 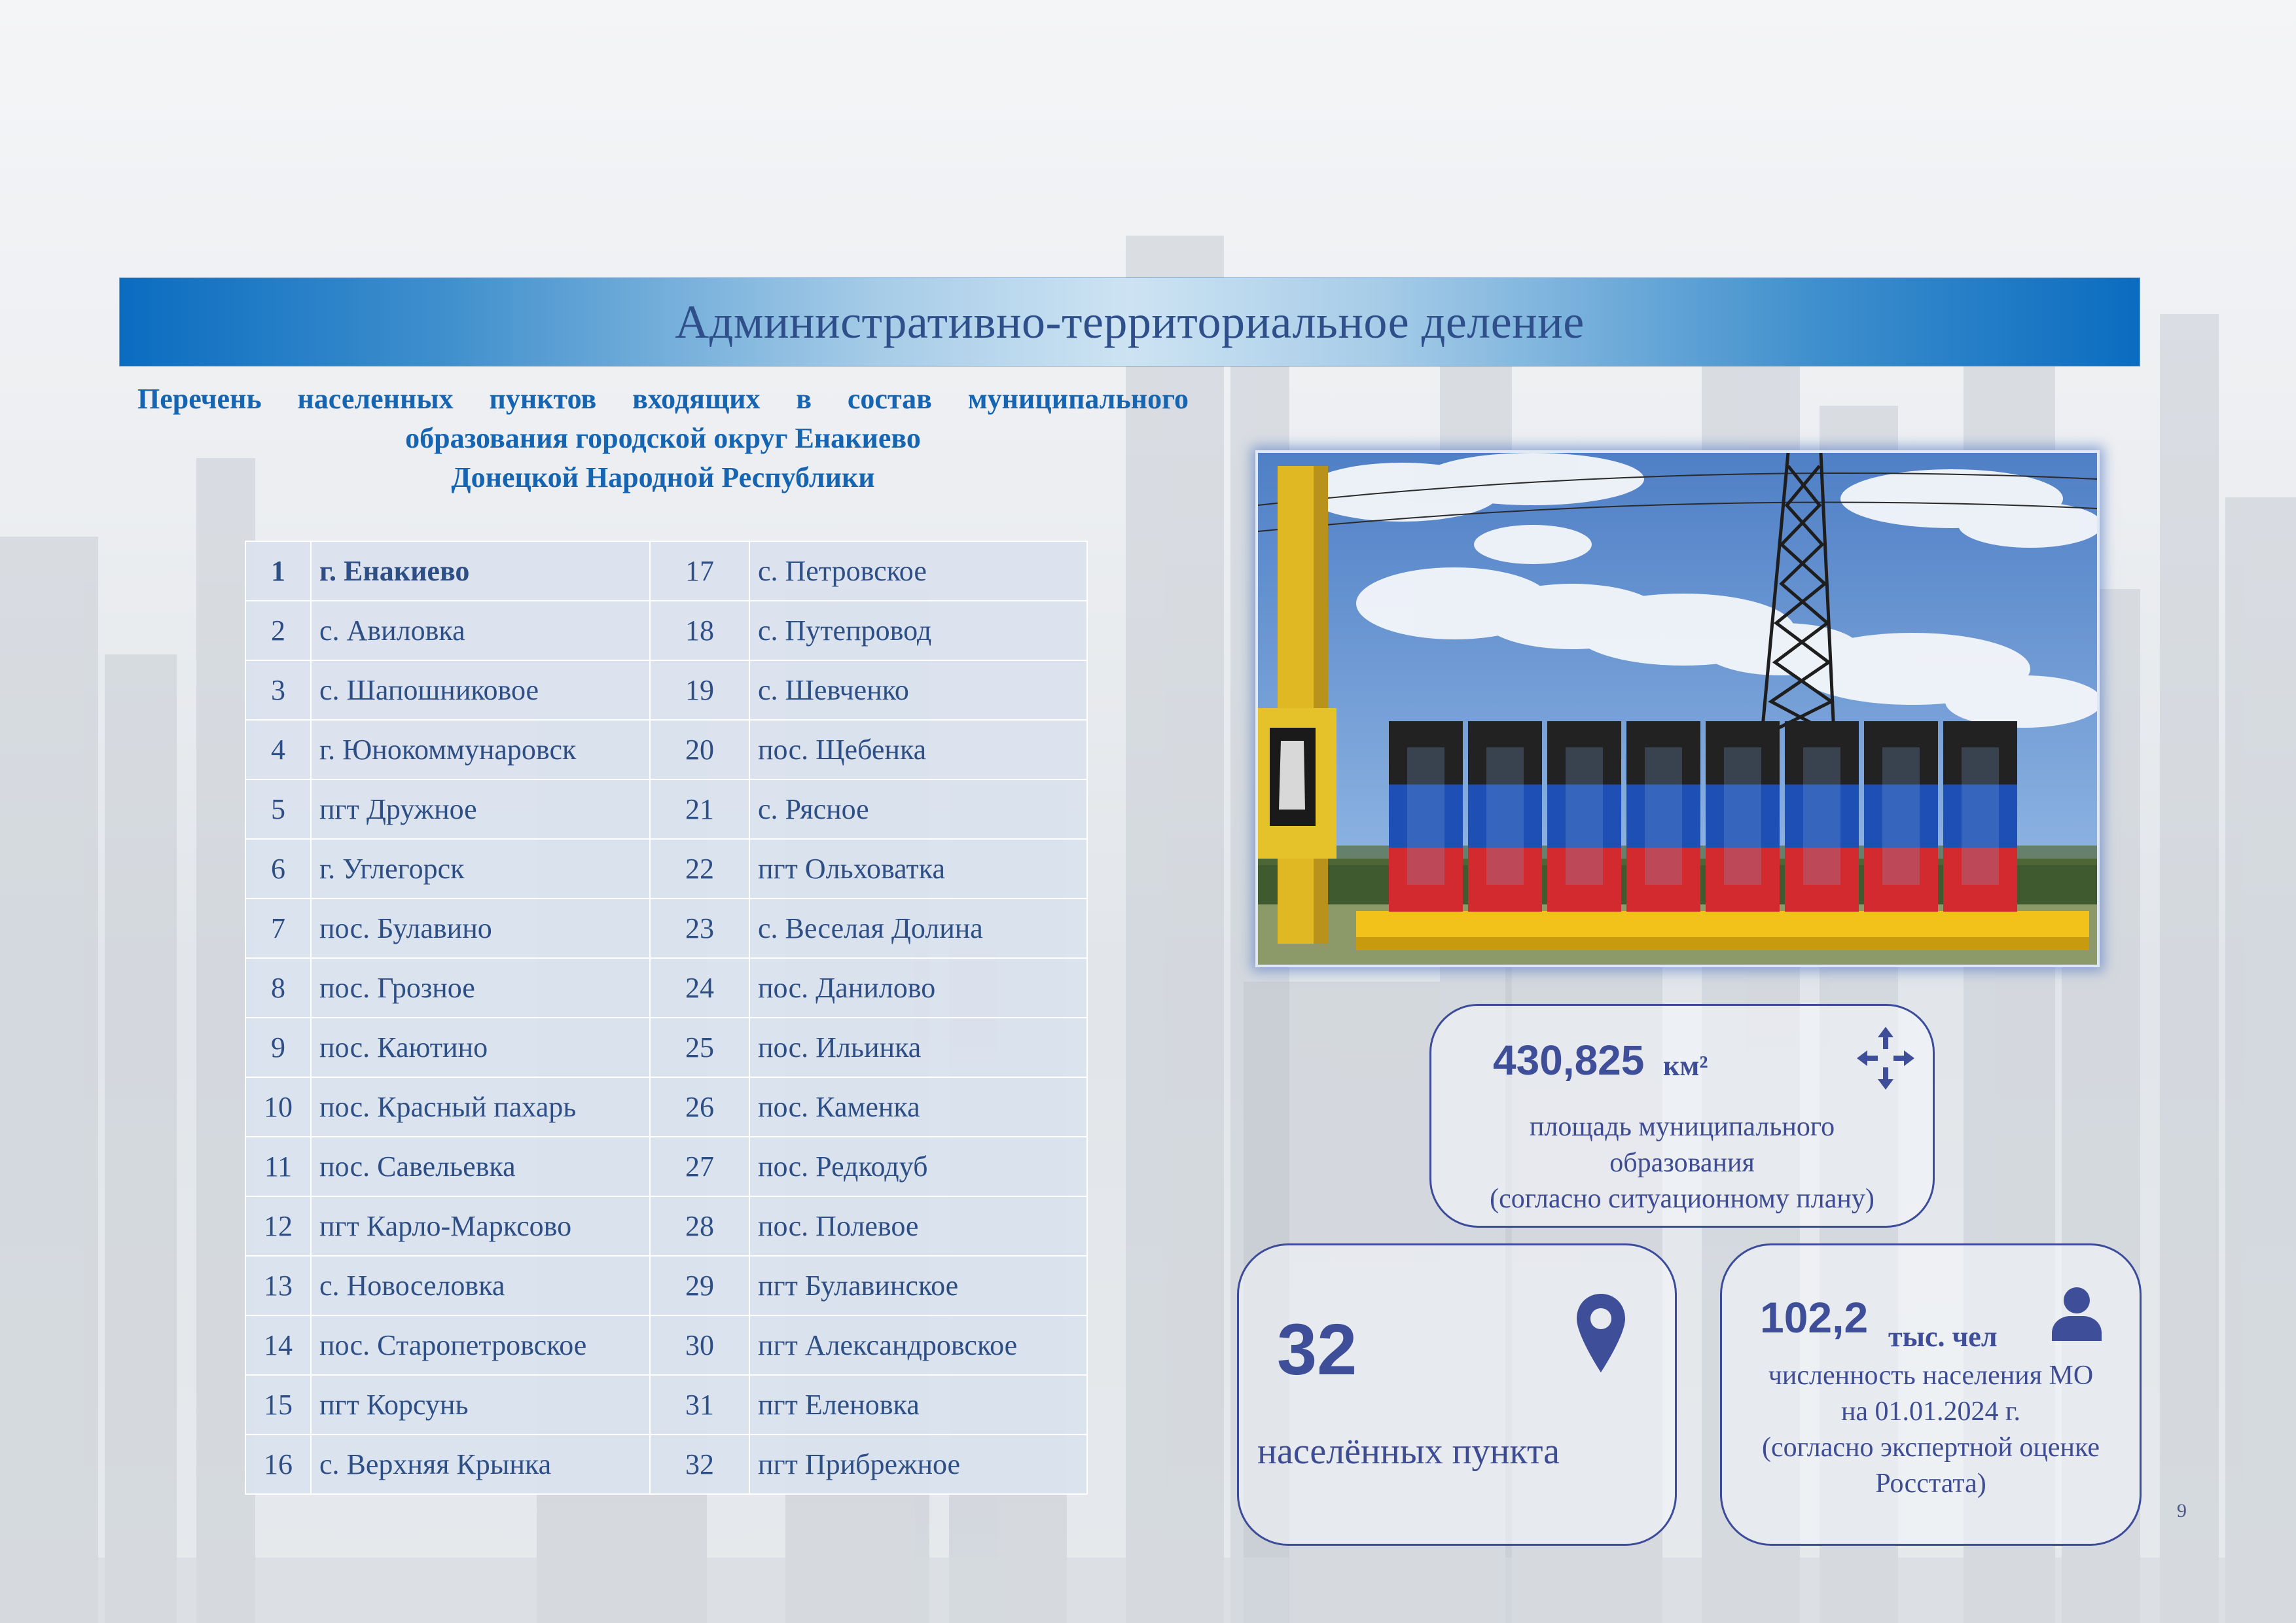 What do you see at coordinates (1130, 321) in the screenshot?
I see `page-title: Административно-территориальное деление` at bounding box center [1130, 321].